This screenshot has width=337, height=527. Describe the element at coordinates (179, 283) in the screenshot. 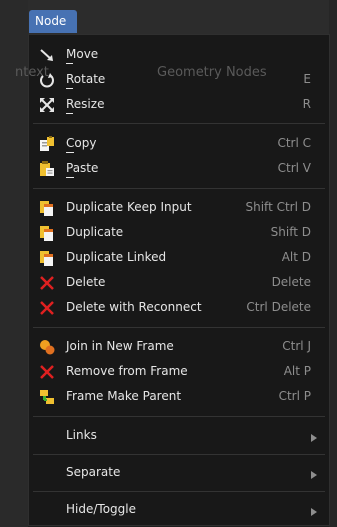

I see `menu-item-delete: Delete Delete` at that location.